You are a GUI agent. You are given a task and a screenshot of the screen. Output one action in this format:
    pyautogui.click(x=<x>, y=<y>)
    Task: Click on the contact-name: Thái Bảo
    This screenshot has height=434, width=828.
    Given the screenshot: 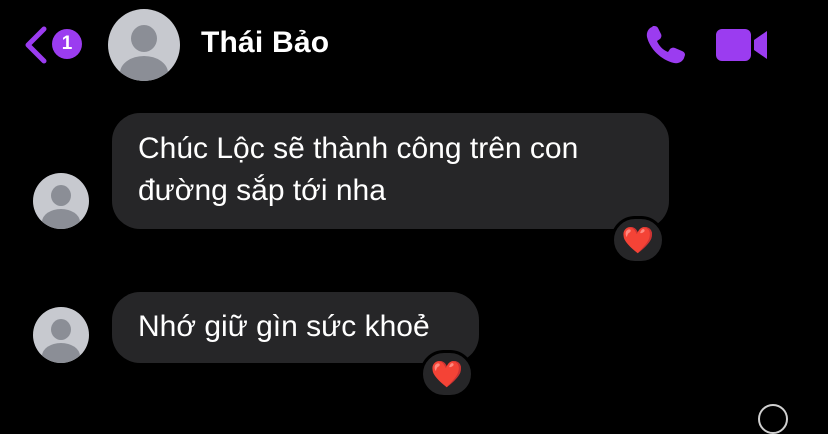 What is the action you would take?
    pyautogui.click(x=265, y=43)
    